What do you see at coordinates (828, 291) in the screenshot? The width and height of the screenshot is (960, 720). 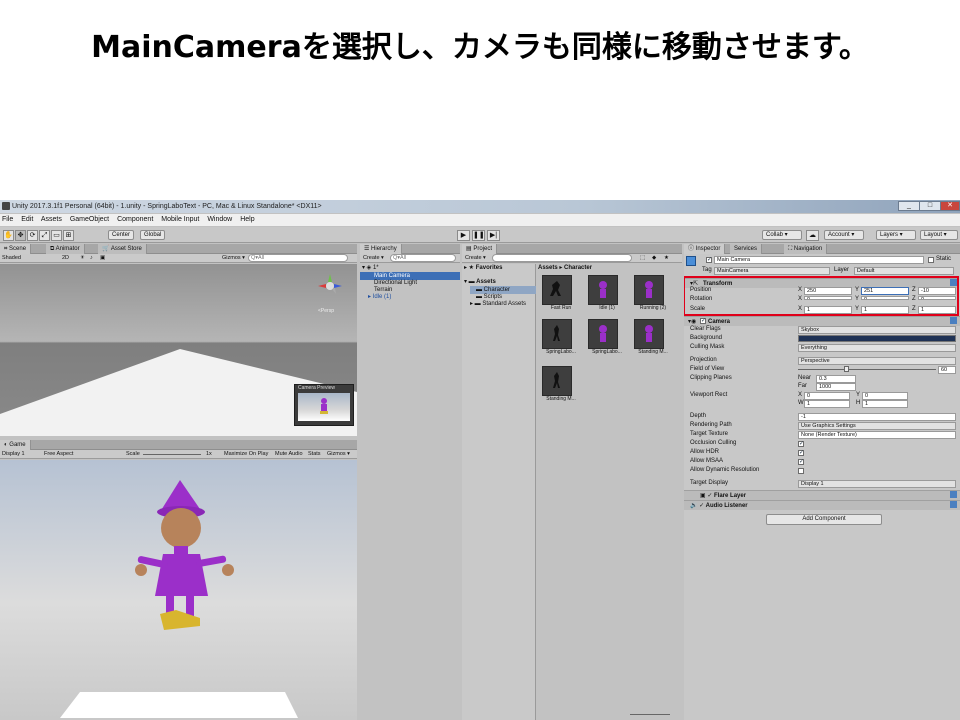 I see `position-x-field: 250` at bounding box center [828, 291].